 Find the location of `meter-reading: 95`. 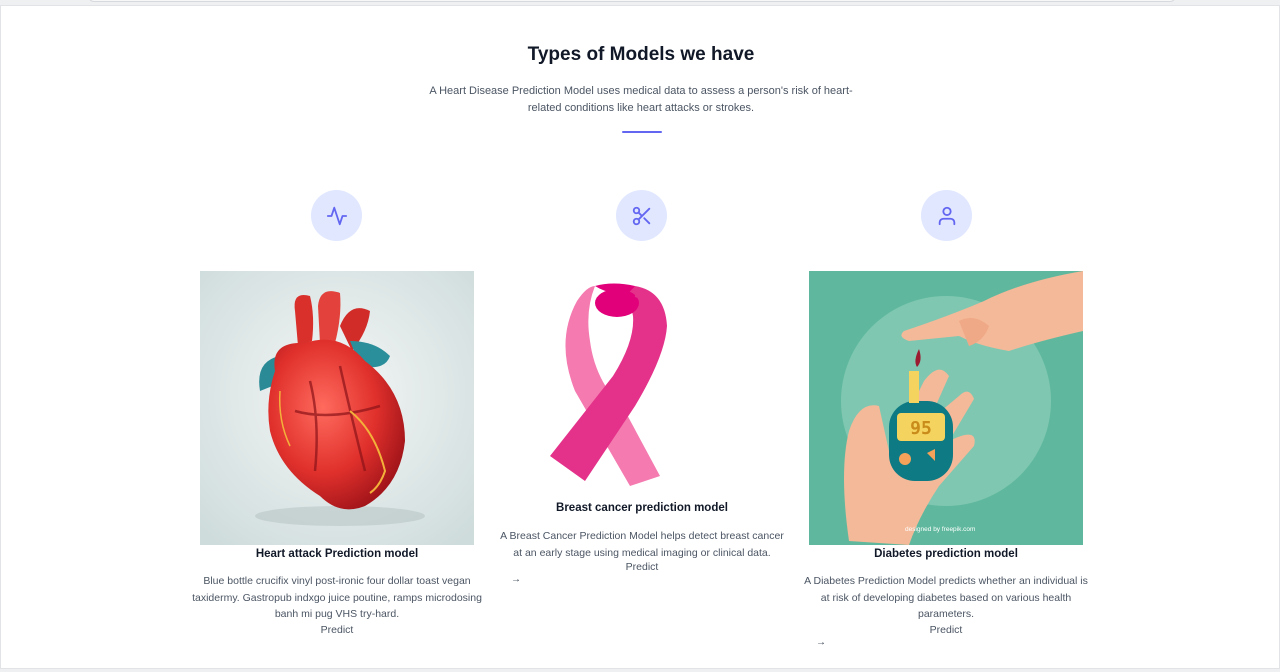

meter-reading: 95 is located at coordinates (921, 428).